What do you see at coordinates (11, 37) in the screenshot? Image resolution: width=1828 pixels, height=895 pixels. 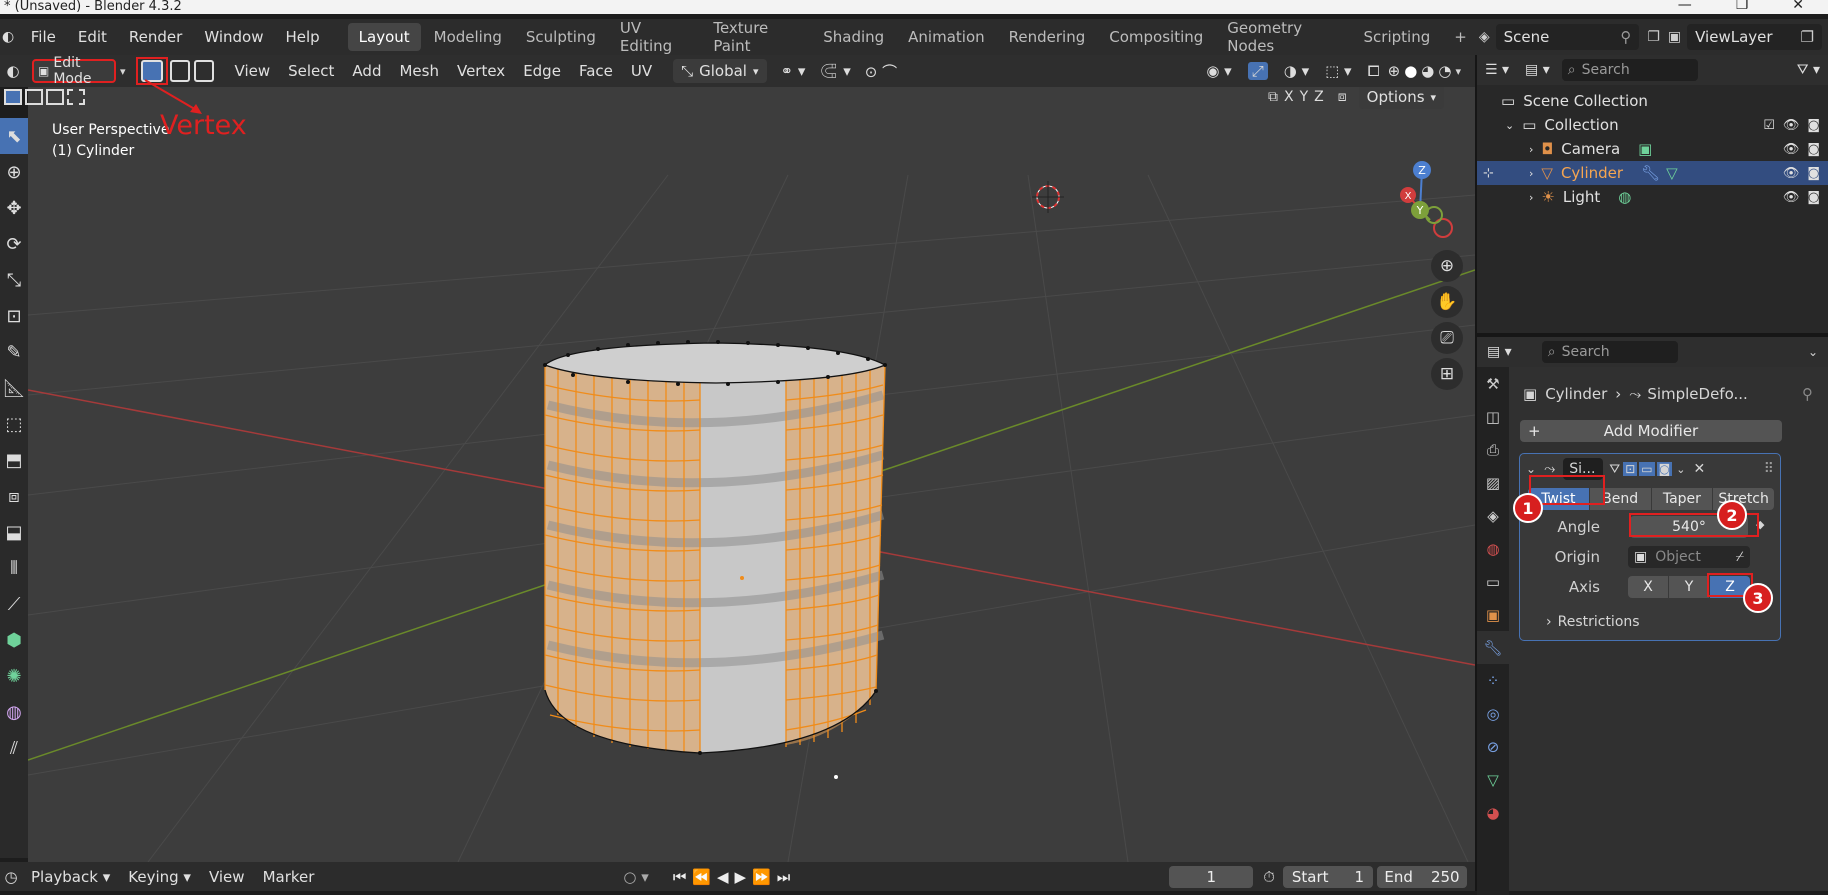 I see `blender-logo-icon: ◐` at bounding box center [11, 37].